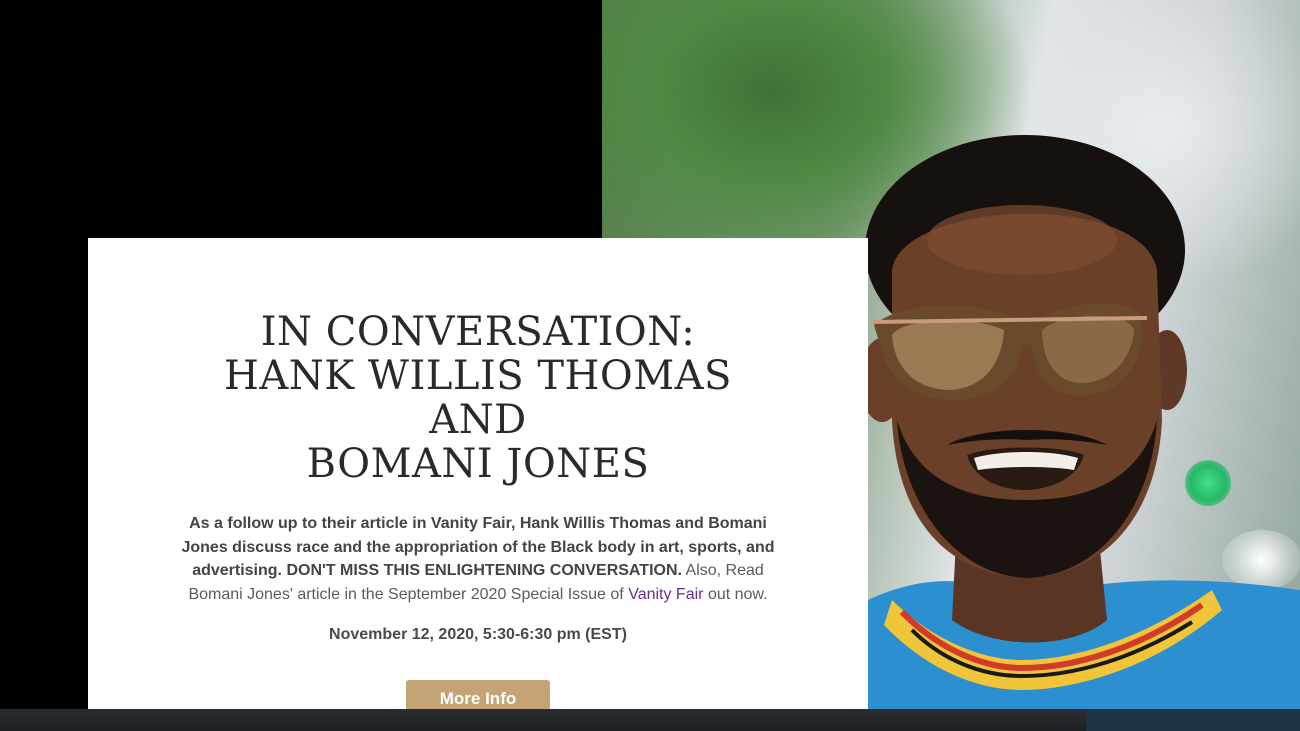 Image resolution: width=1300 pixels, height=731 pixels. What do you see at coordinates (1193, 720) in the screenshot?
I see `bottom-bar-right-block` at bounding box center [1193, 720].